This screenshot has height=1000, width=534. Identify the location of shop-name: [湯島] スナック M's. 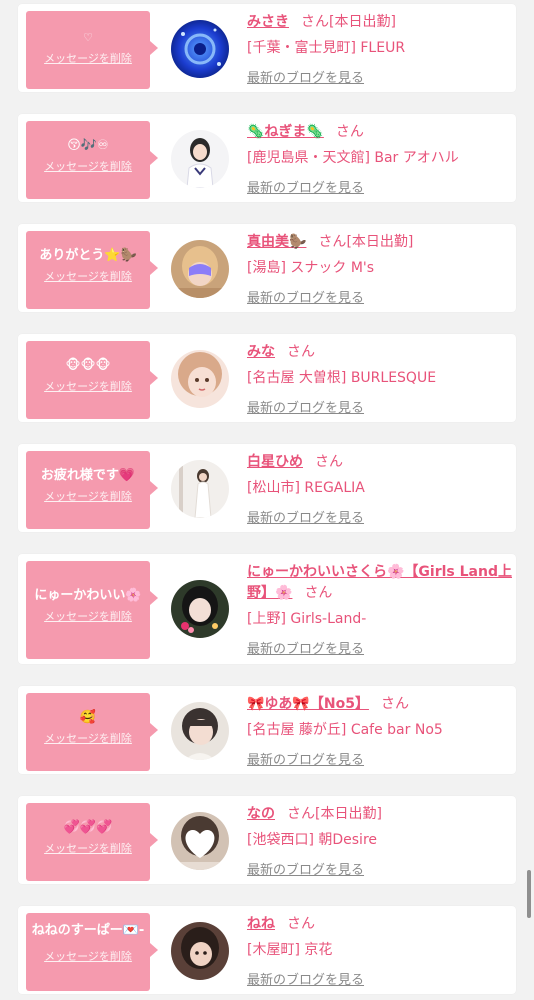
(311, 268).